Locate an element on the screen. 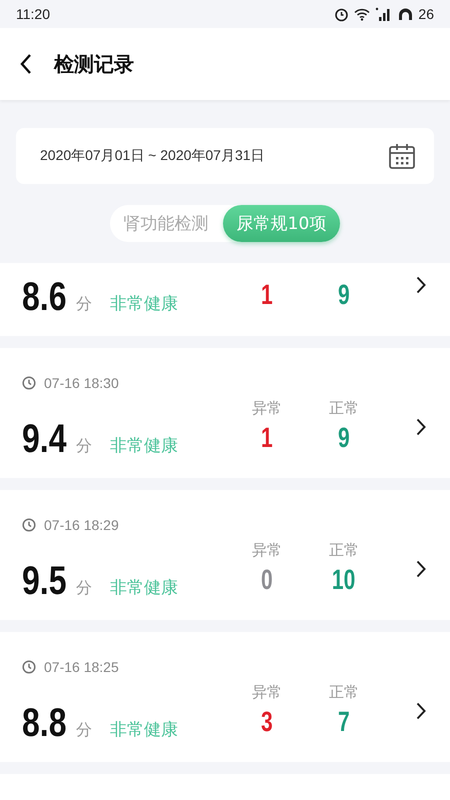 The image size is (450, 800). abnormal-count: 0 is located at coordinates (267, 580).